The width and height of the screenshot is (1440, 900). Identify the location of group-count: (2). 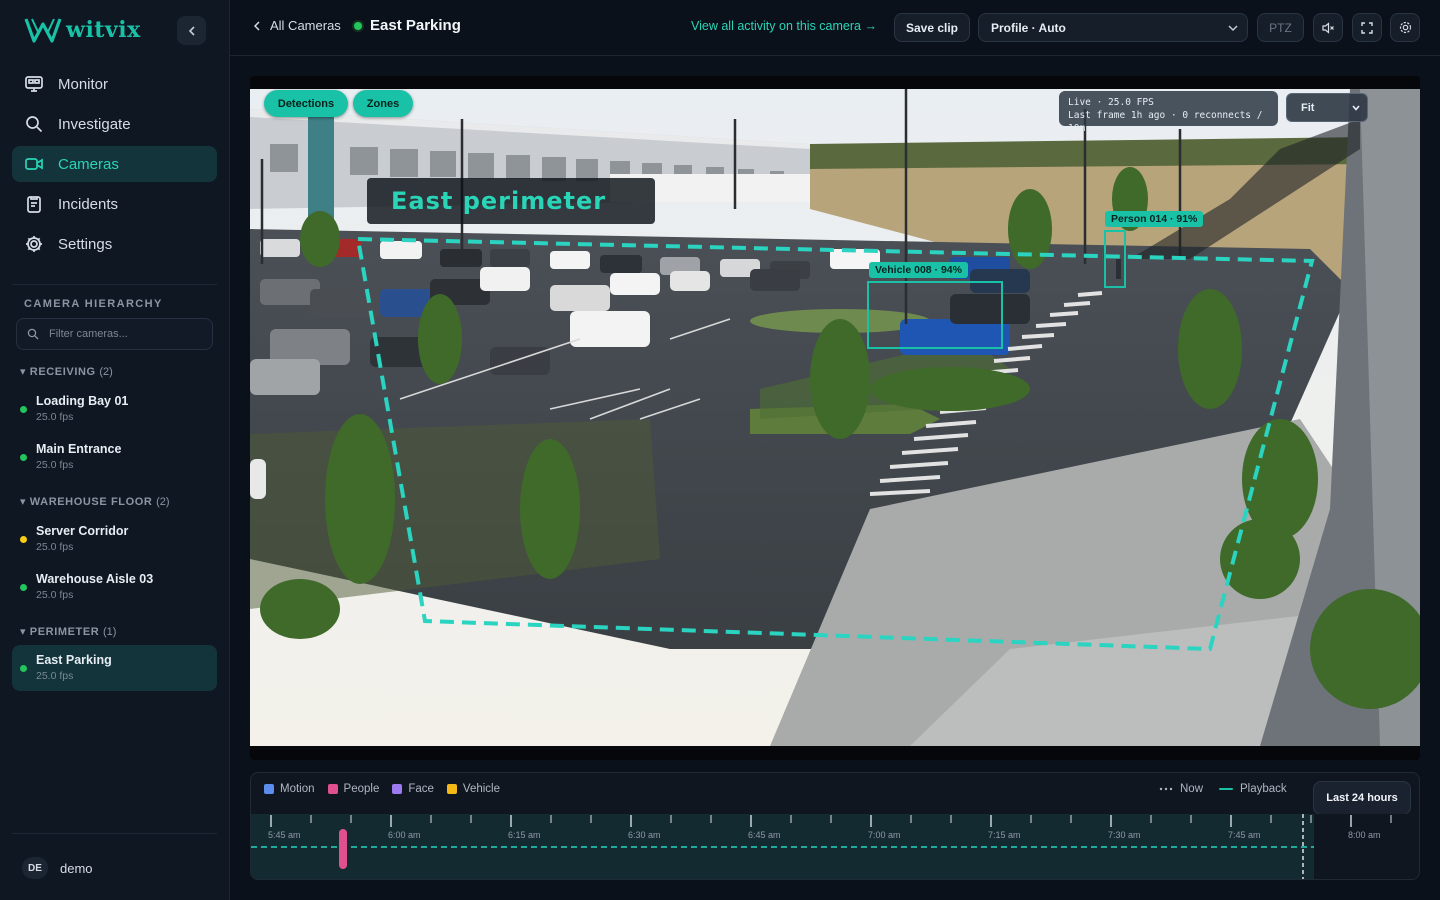
(163, 502).